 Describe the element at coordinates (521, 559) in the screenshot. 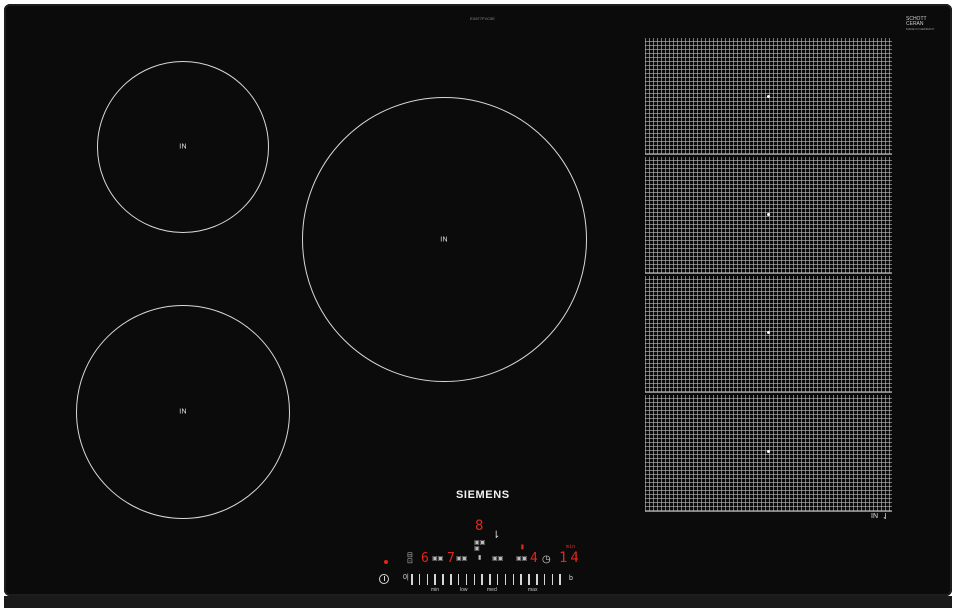

I see `zone-selector-flex: ▣▣` at that location.